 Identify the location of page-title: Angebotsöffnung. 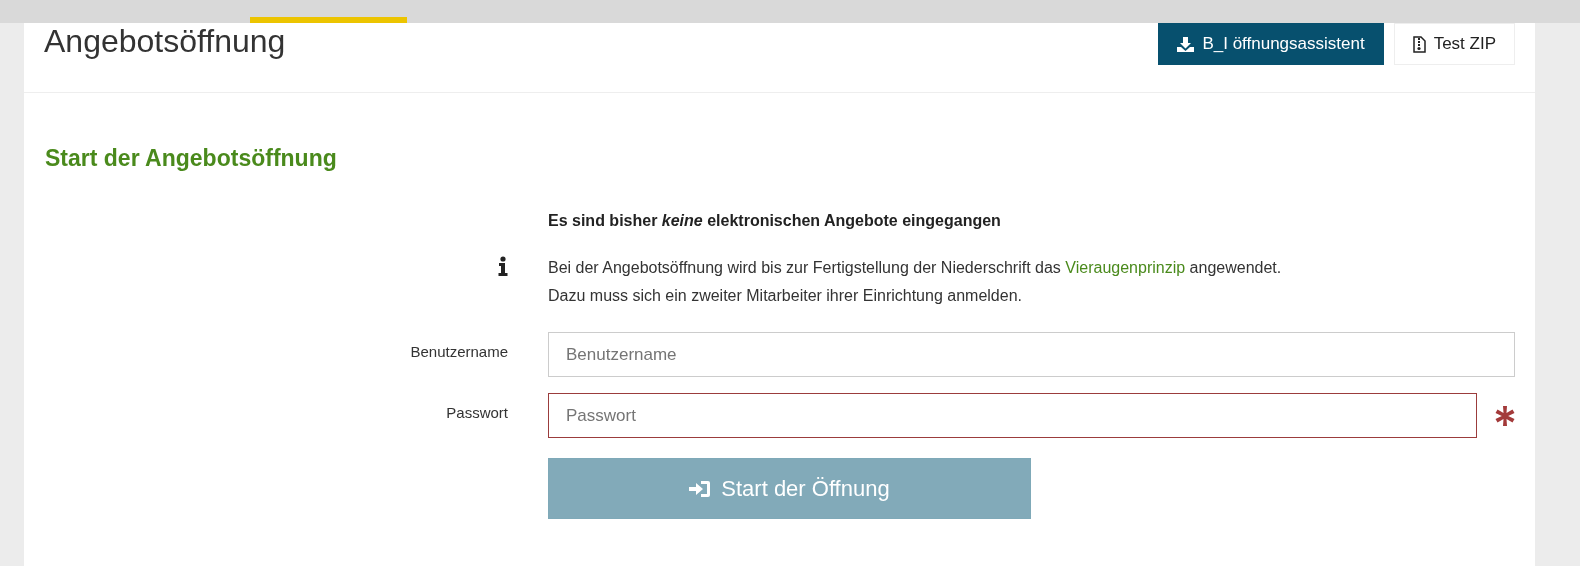
(165, 41).